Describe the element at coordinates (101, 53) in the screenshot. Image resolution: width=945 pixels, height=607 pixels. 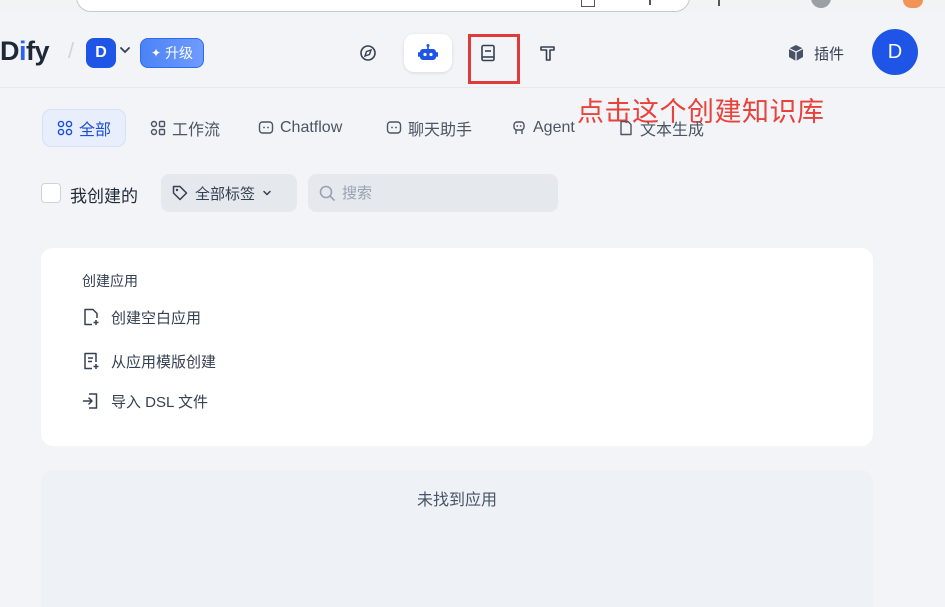
I see `workspace-avatar: D` at that location.